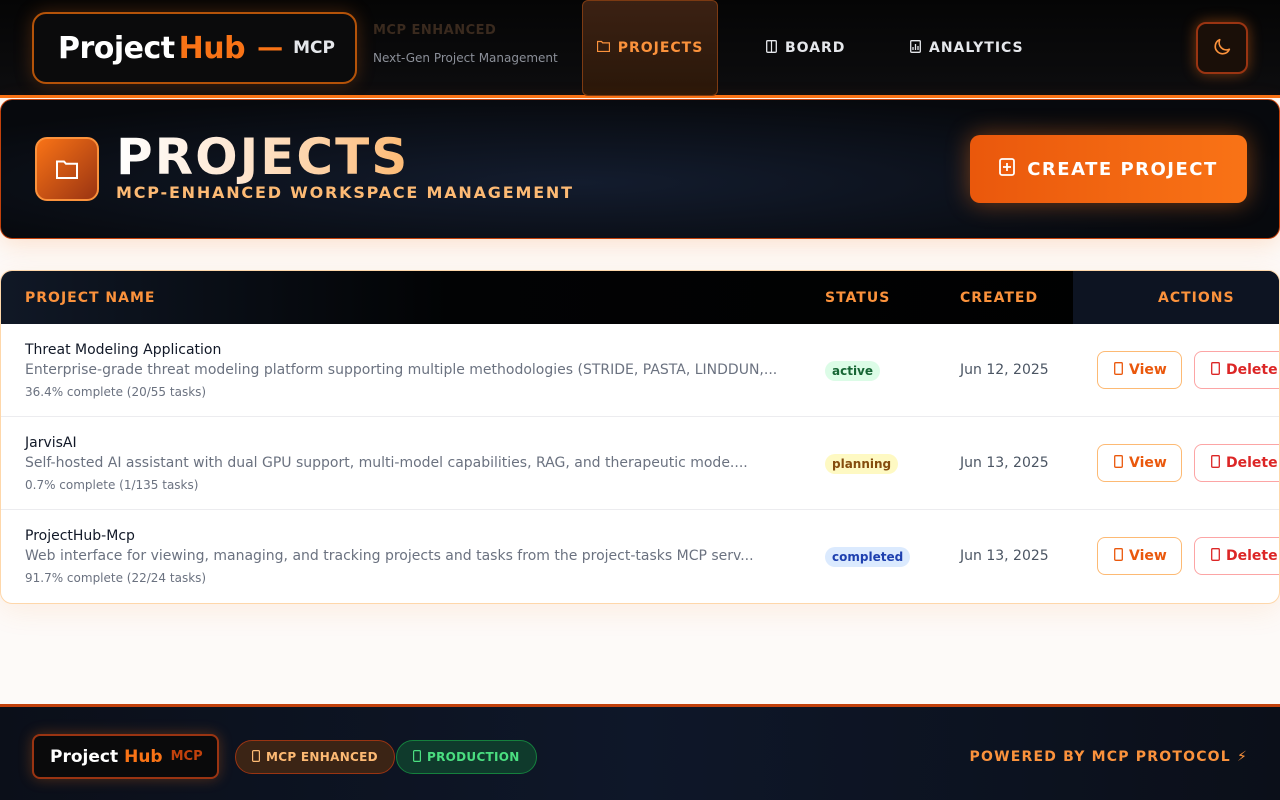  I want to click on mcp-enhanced-label: MCP ENHANCED, so click(322, 757).